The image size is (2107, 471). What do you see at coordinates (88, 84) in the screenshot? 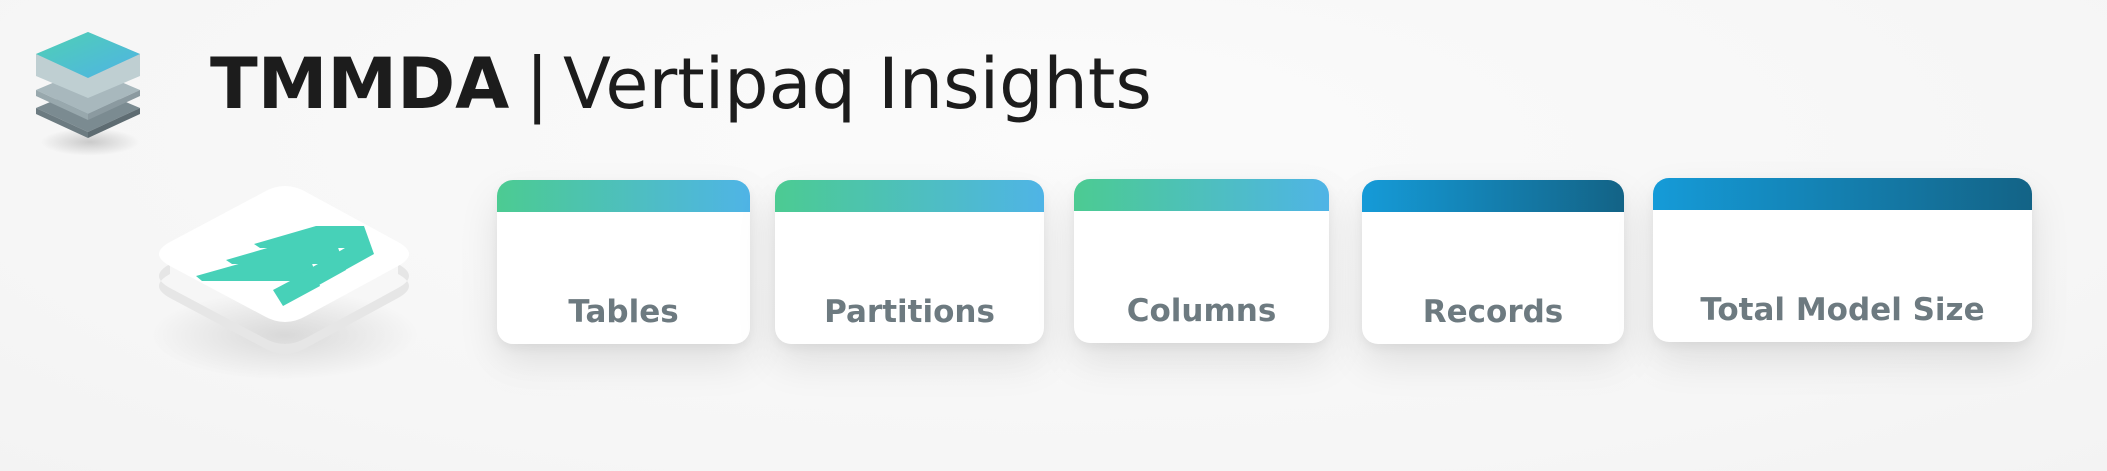
I see `layered-stack-icon` at bounding box center [88, 84].